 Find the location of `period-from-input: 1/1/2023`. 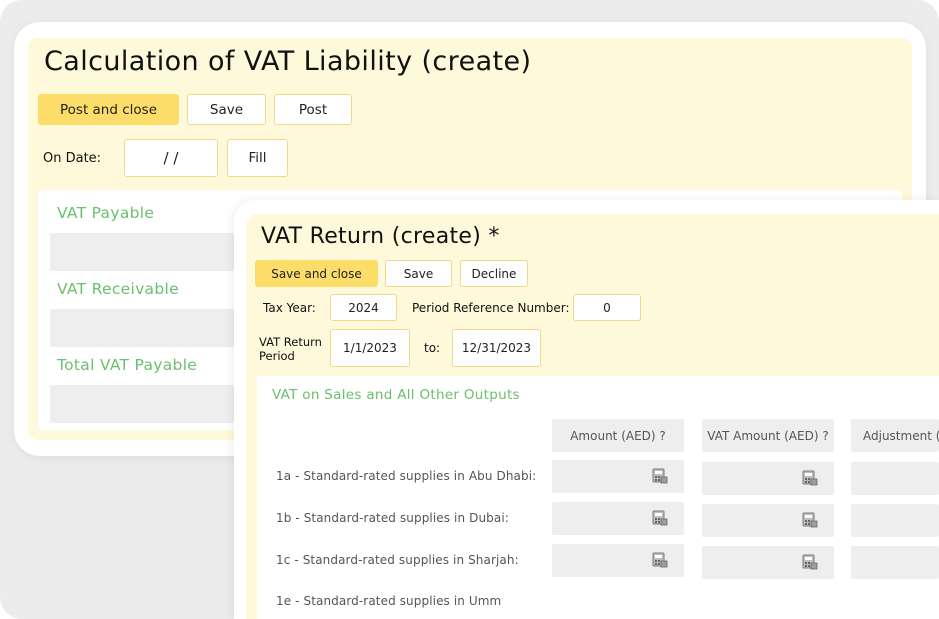

period-from-input: 1/1/2023 is located at coordinates (370, 348).